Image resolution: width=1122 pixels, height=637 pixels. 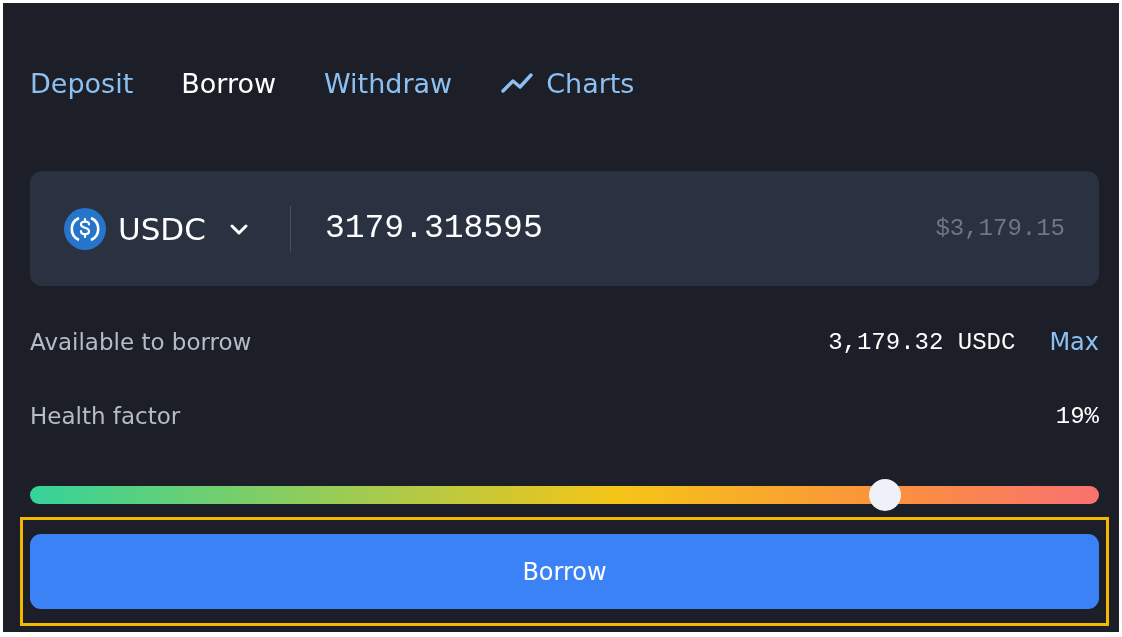 What do you see at coordinates (922, 342) in the screenshot?
I see `available-amount: 3,179.32 USDC` at bounding box center [922, 342].